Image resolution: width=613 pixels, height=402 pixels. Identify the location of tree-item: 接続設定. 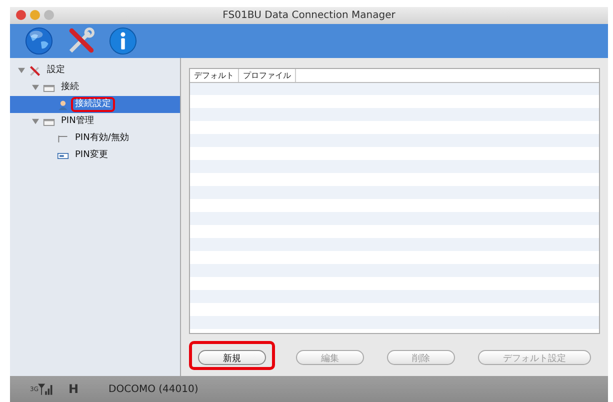
(93, 104).